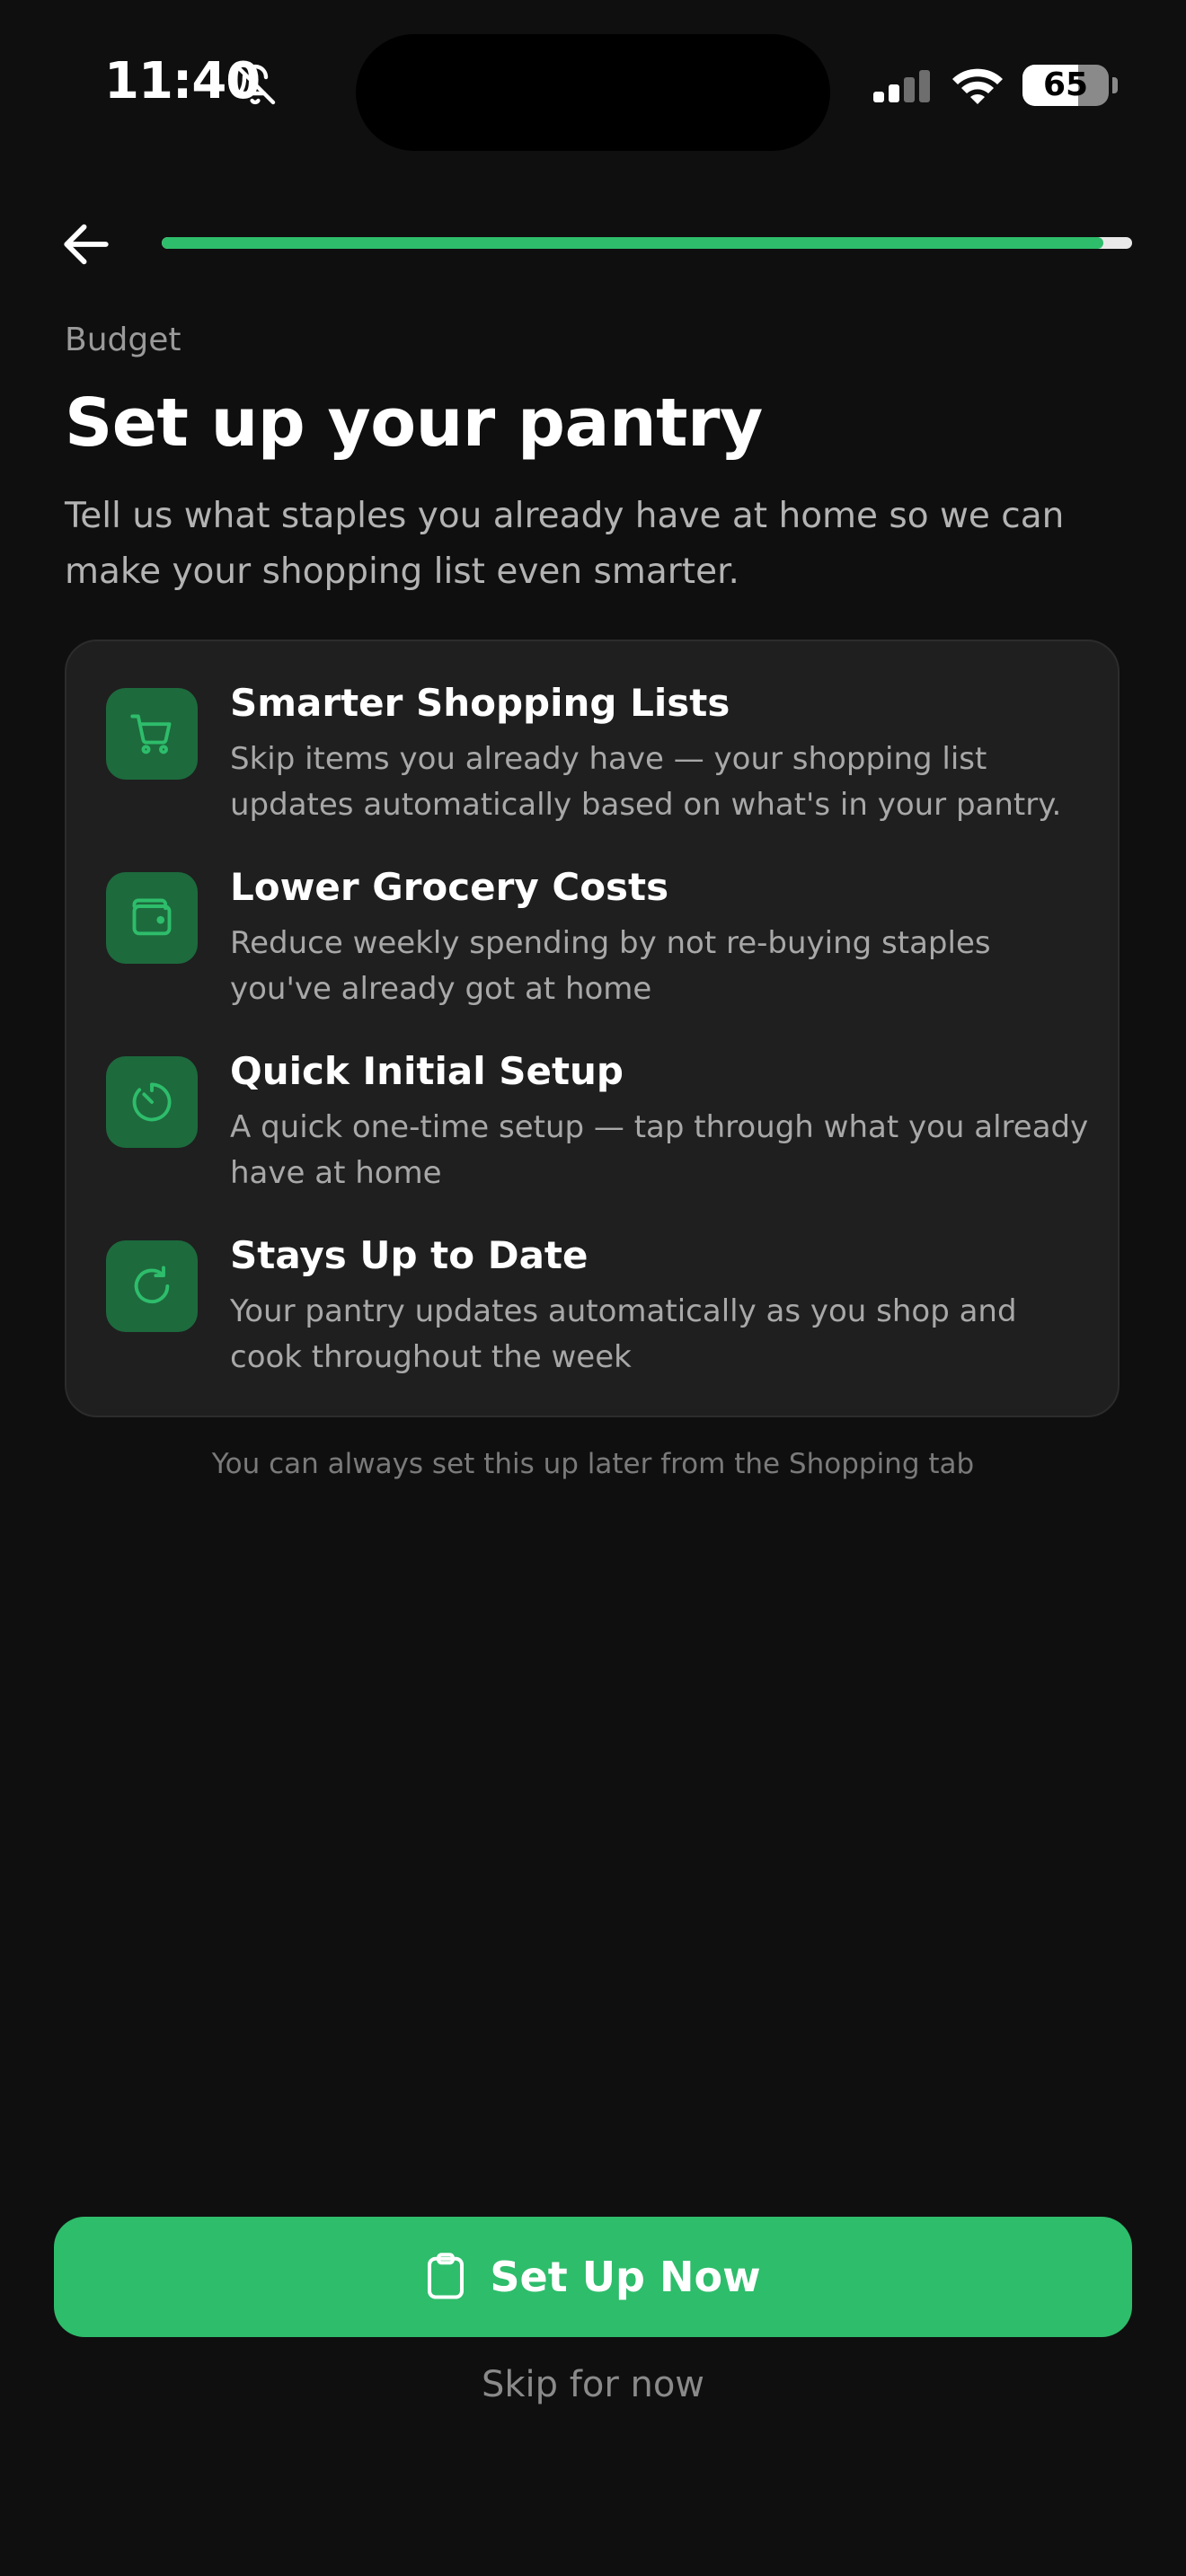  What do you see at coordinates (427, 1071) in the screenshot?
I see `benefit-title: Quick Initial Setup` at bounding box center [427, 1071].